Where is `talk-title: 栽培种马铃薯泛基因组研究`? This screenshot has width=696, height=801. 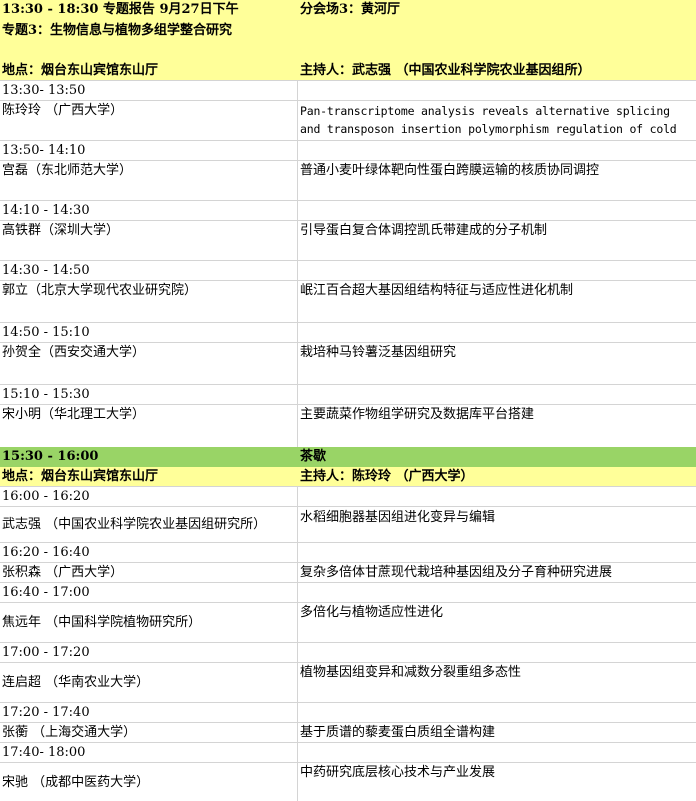 talk-title: 栽培种马铃薯泛基因组研究 is located at coordinates (378, 352).